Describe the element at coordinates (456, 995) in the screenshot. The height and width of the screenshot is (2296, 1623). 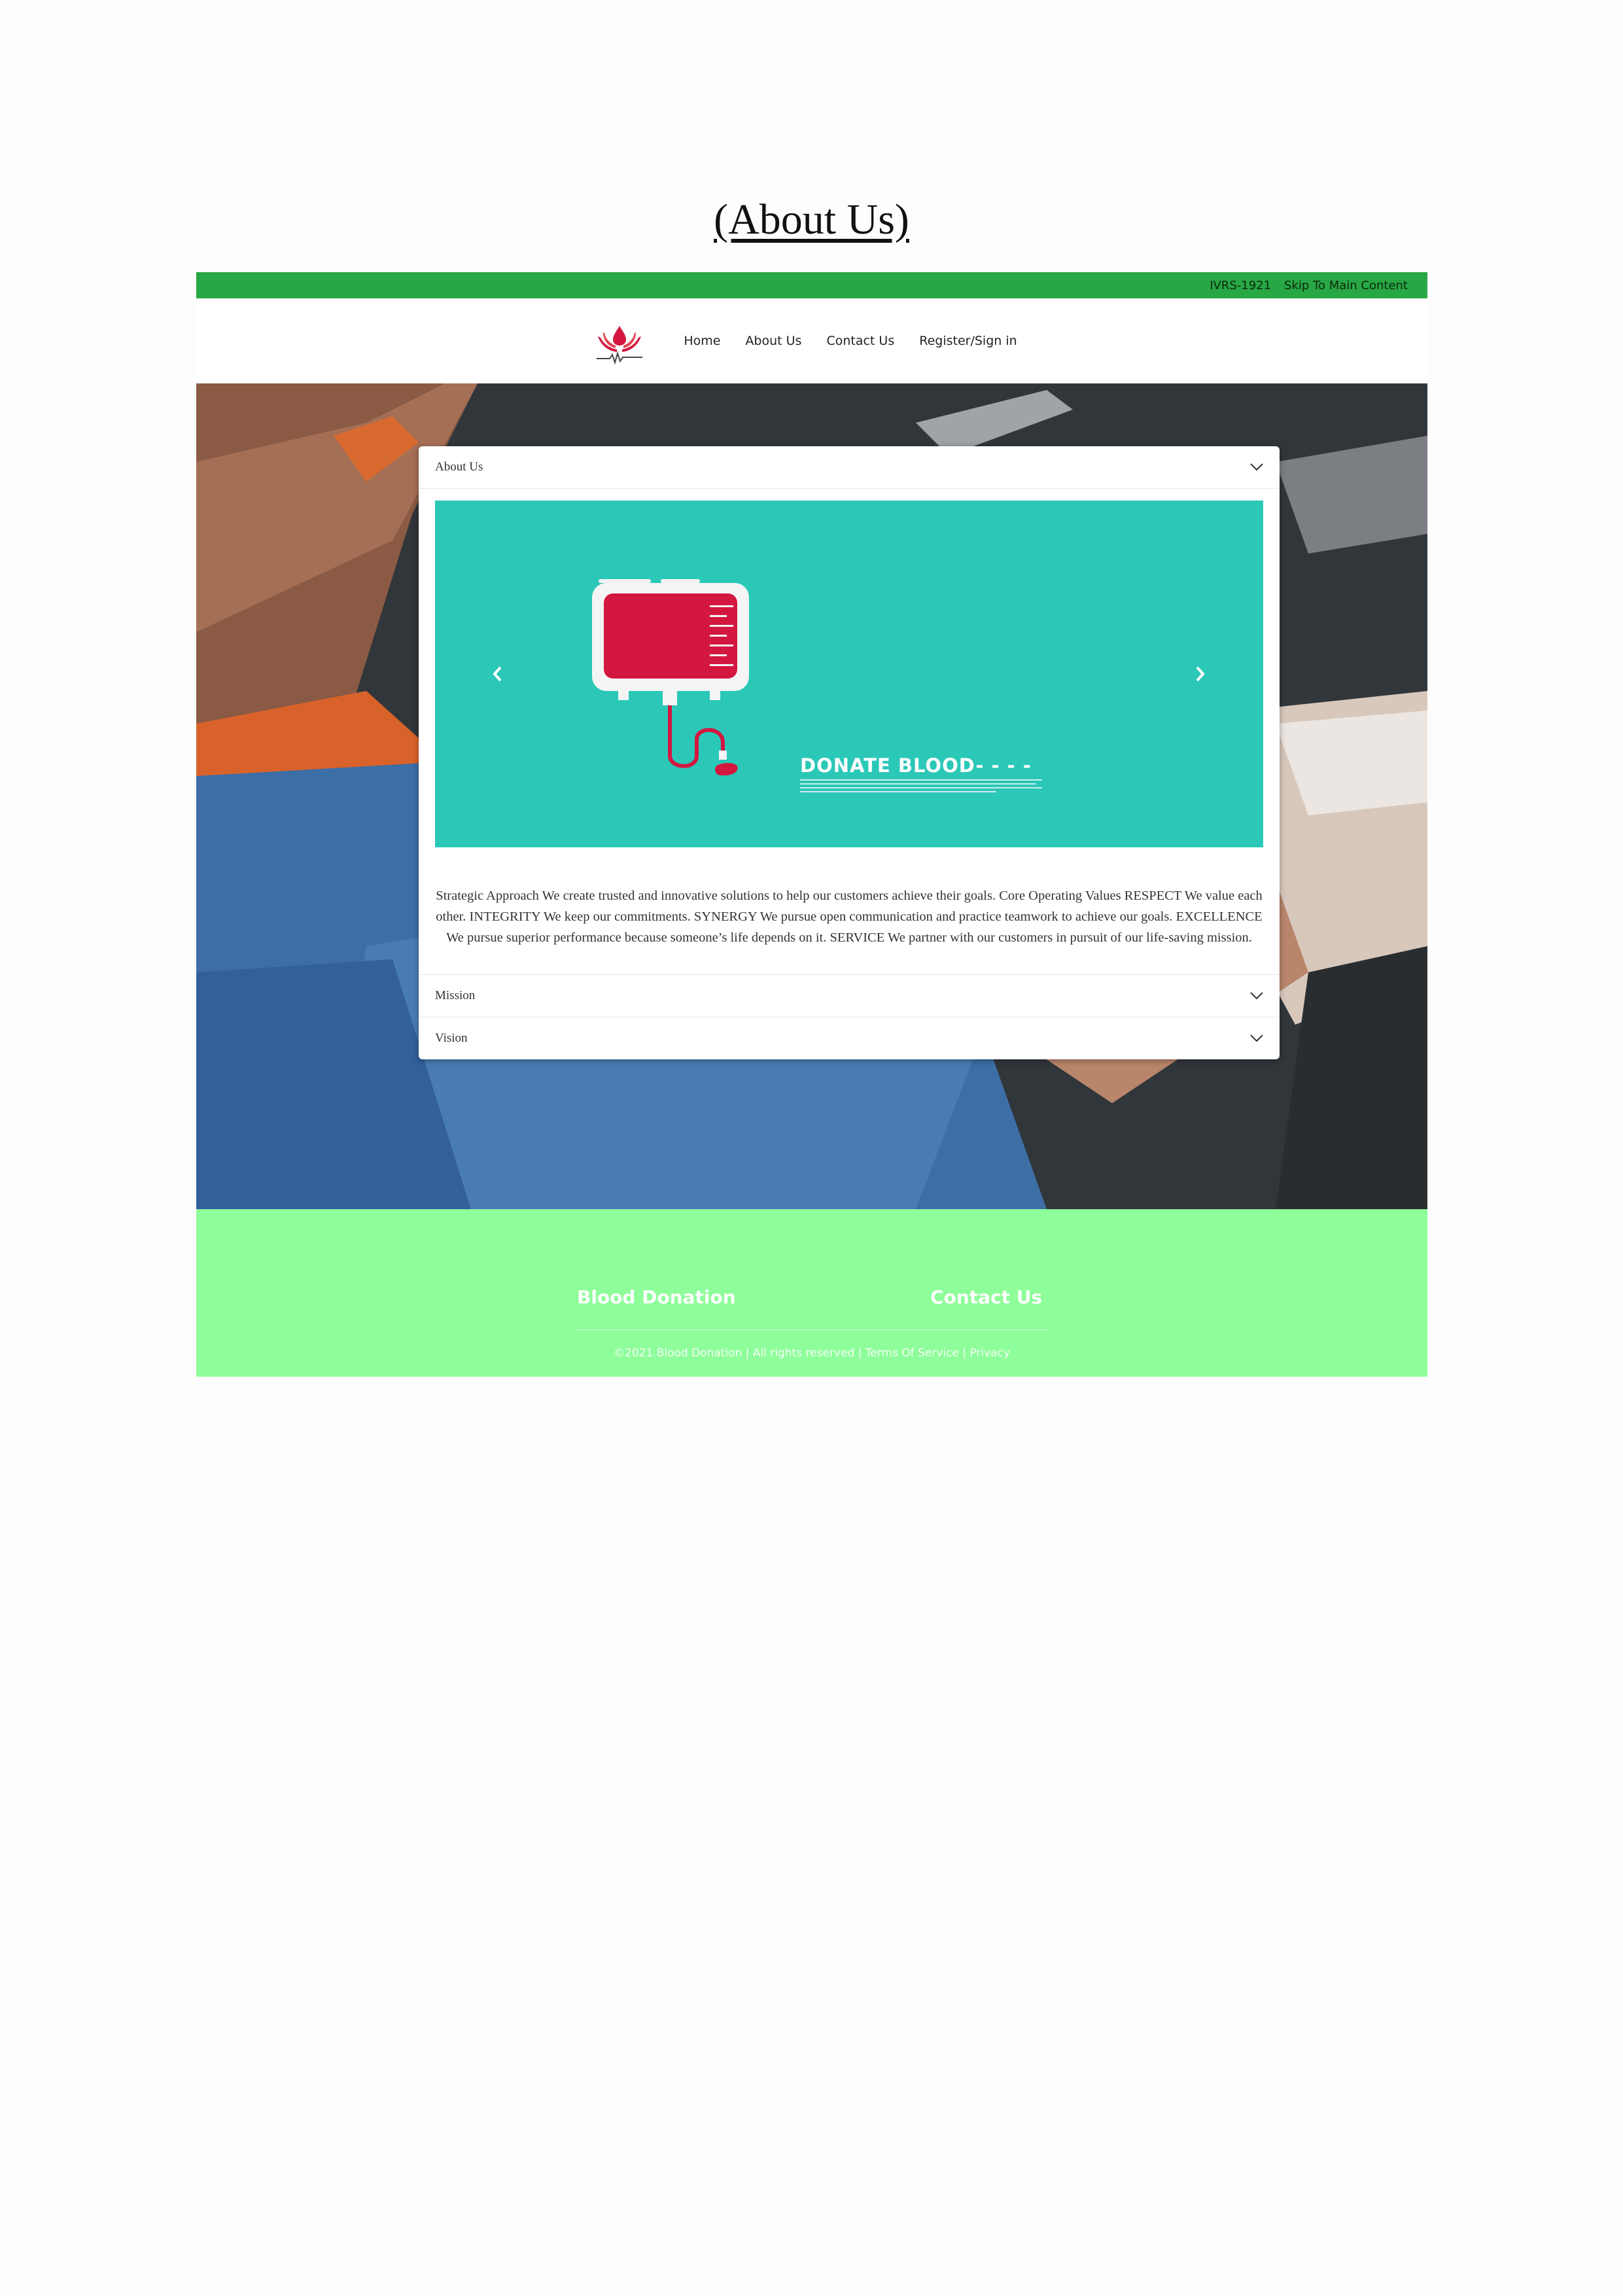
I see `accordion-title: Mission` at that location.